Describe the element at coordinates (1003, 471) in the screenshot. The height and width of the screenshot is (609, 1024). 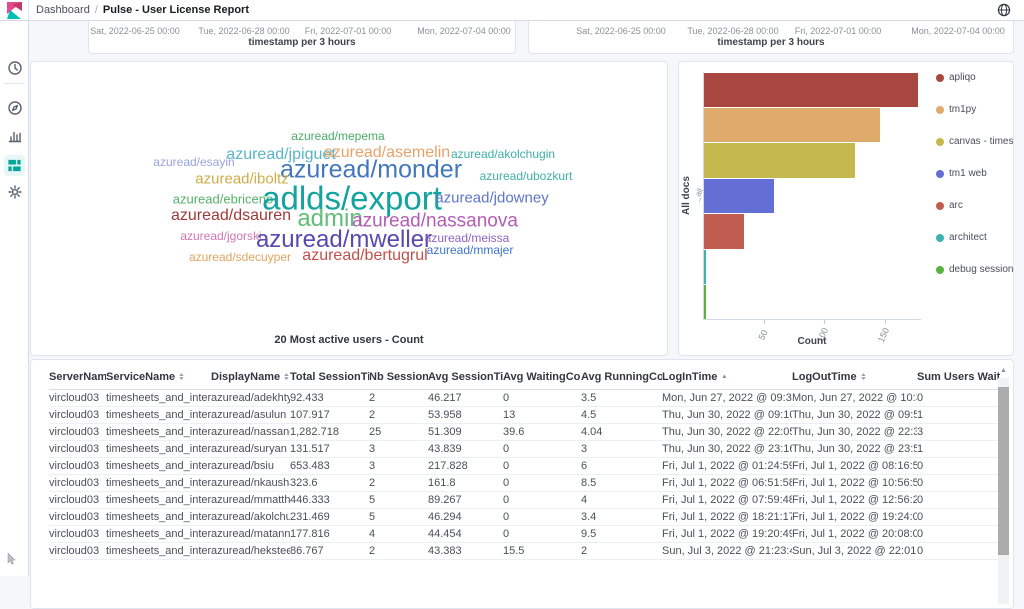
I see `scrollbar-thumb` at that location.